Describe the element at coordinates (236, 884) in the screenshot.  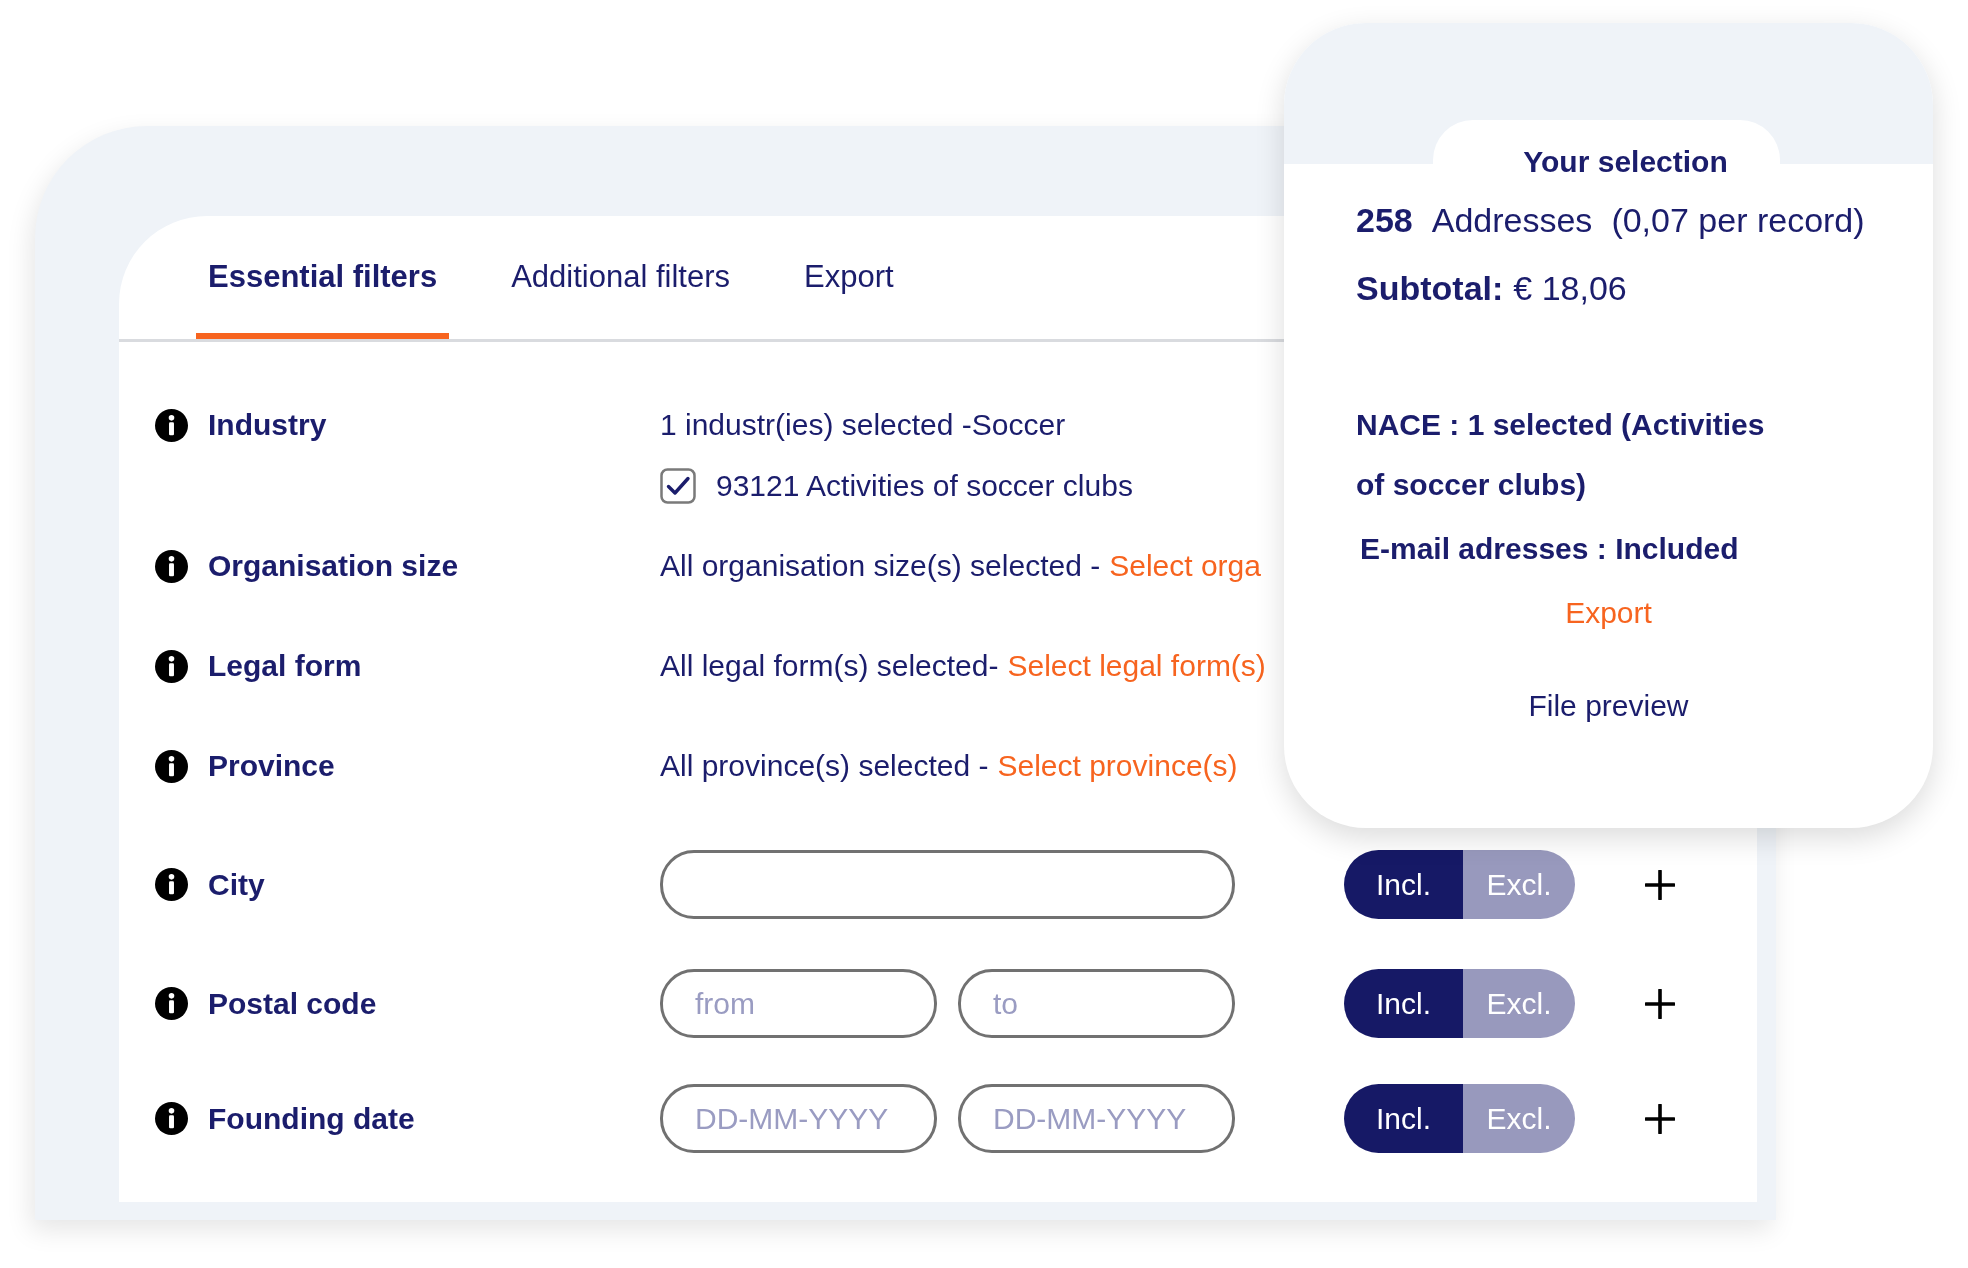
I see `filter-label: City` at that location.